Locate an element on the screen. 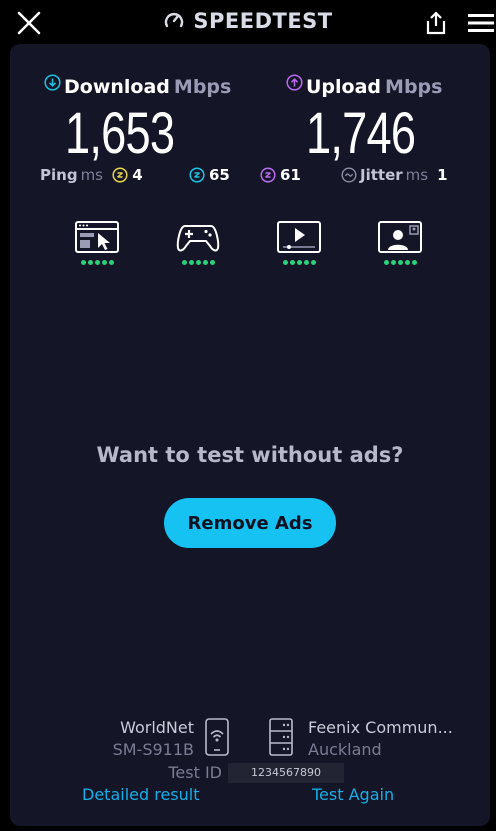  upload-unit: Mbps is located at coordinates (414, 87).